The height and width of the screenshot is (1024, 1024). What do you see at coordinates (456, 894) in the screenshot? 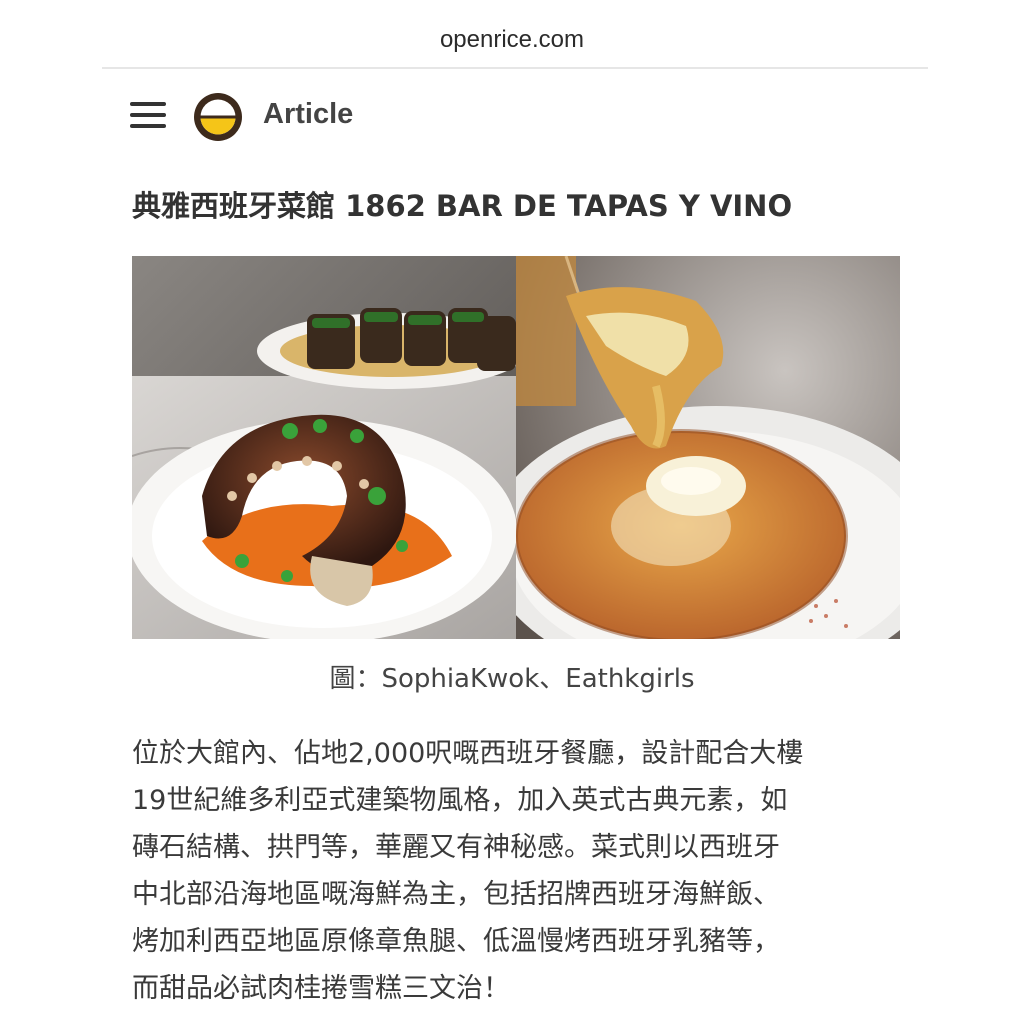
I see `paragraph-line: 中北部沿海地區嘅海鮮為主，包括招牌西班牙海鮮飯、` at bounding box center [456, 894].